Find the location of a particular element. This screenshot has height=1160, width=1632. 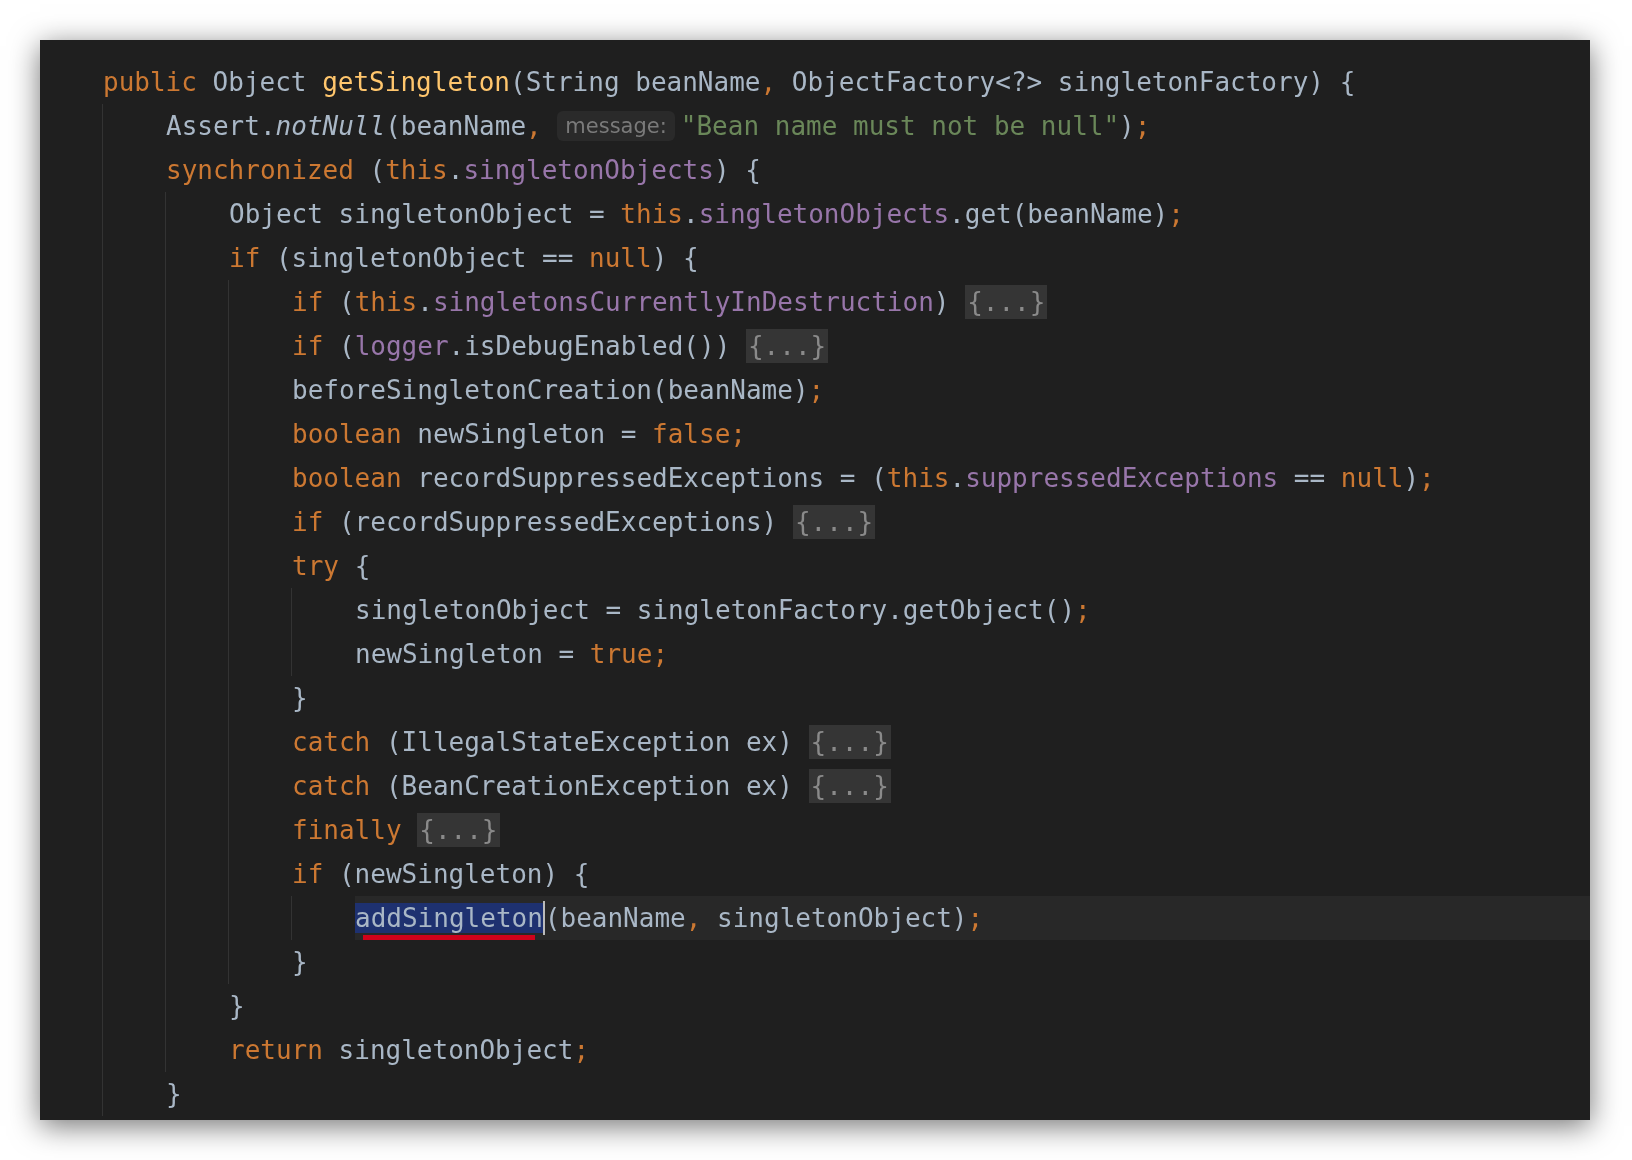

parameter-hint: message: is located at coordinates (616, 126).